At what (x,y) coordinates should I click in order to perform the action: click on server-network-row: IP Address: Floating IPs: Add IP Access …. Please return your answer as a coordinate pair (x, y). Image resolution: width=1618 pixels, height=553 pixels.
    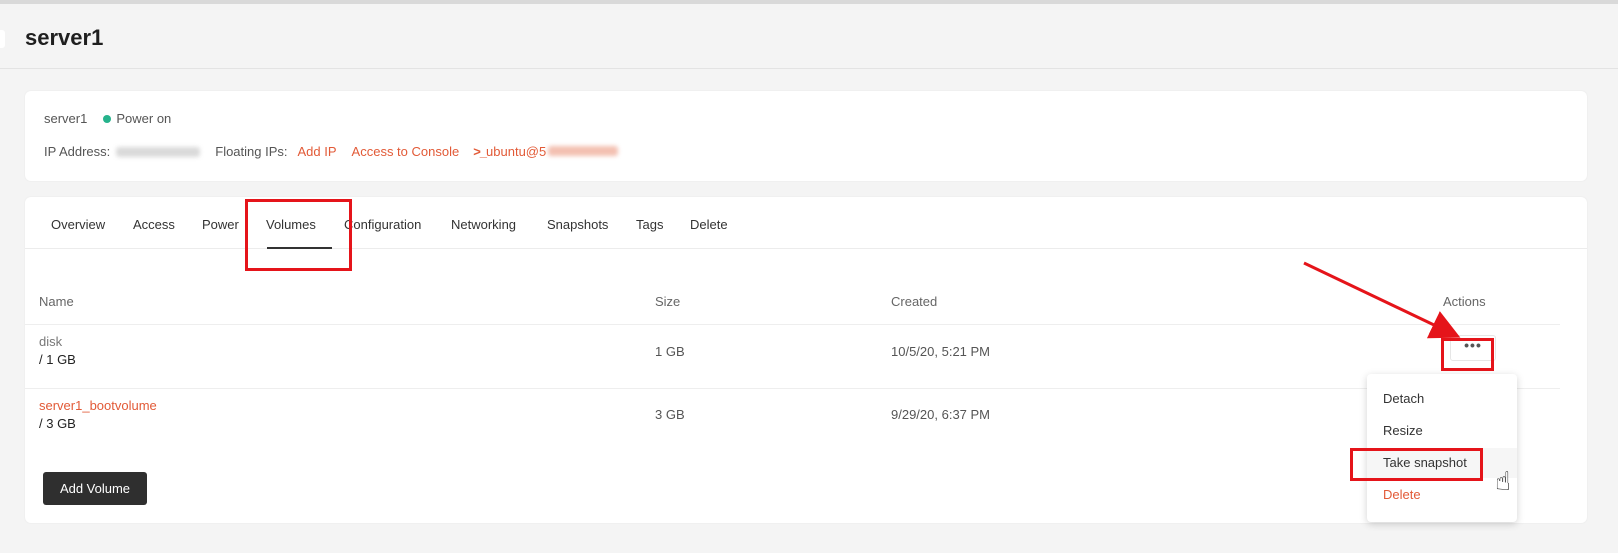
    Looking at the image, I should click on (331, 151).